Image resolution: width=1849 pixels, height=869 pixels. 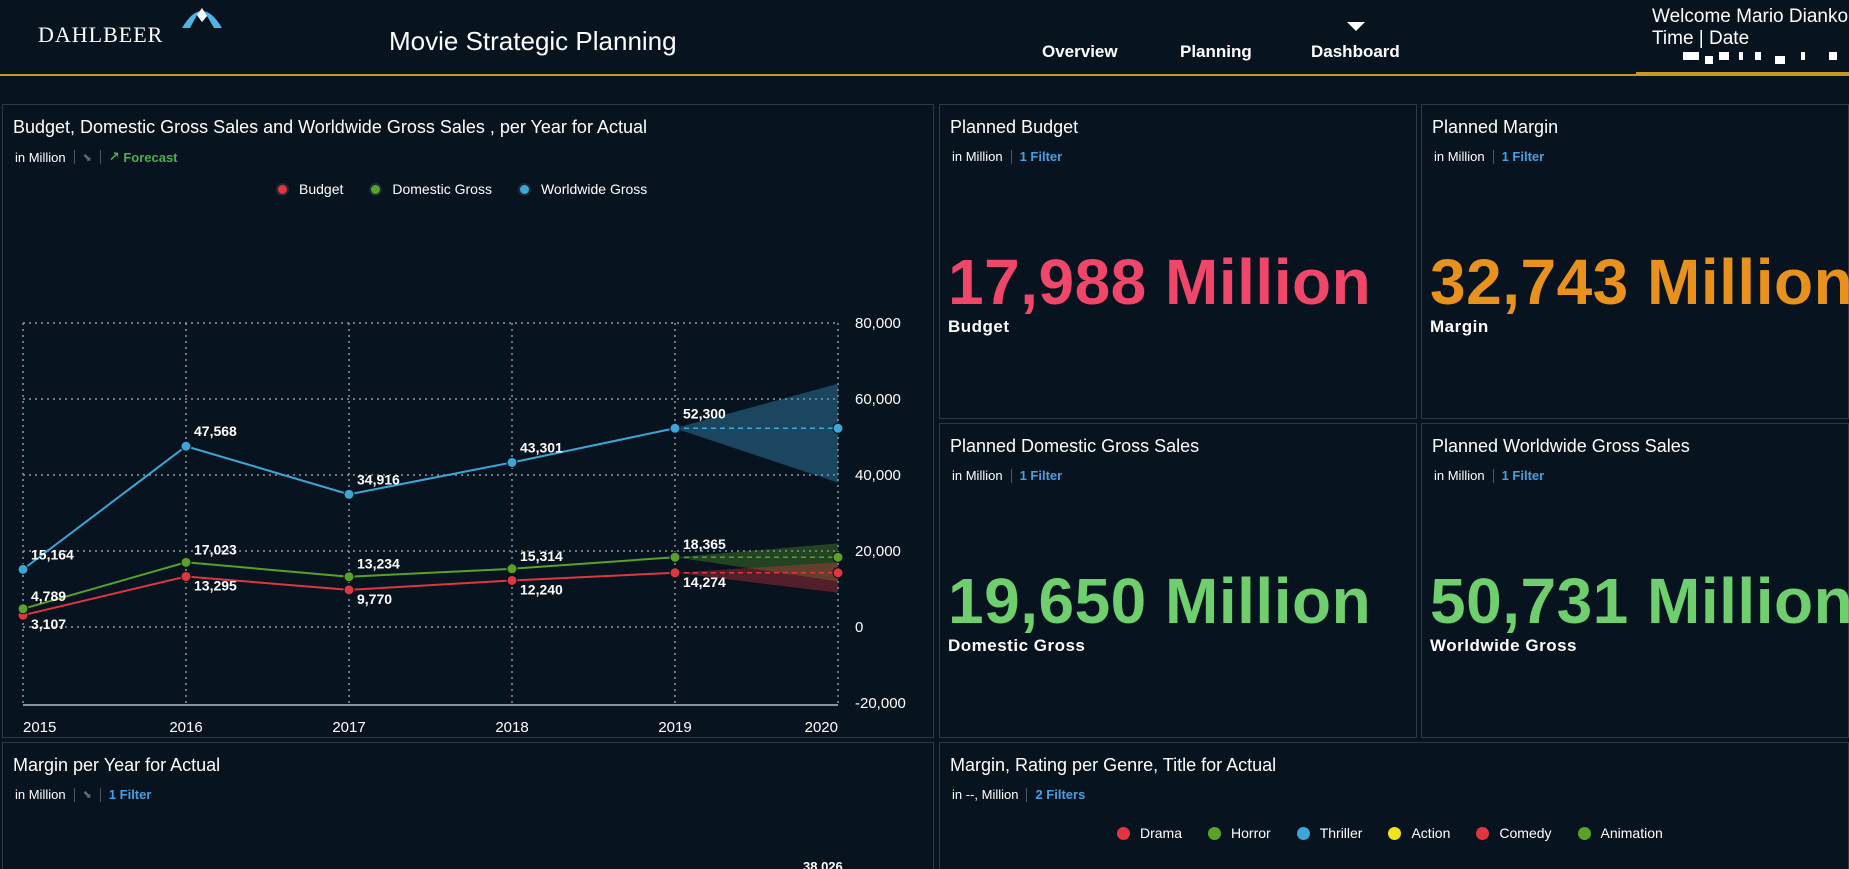 What do you see at coordinates (309, 189) in the screenshot?
I see `legend-item-budget: Budget` at bounding box center [309, 189].